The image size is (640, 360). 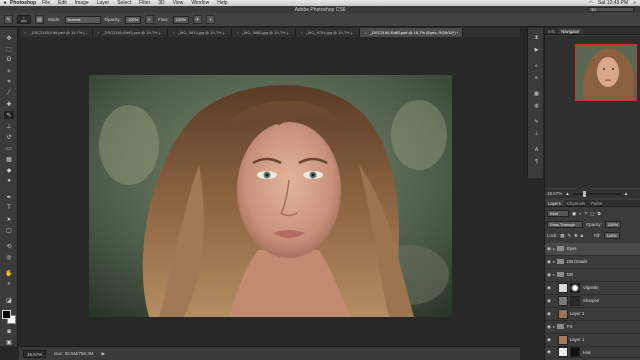 I want to click on properties-panel-icon: ≡, so click(x=536, y=77).